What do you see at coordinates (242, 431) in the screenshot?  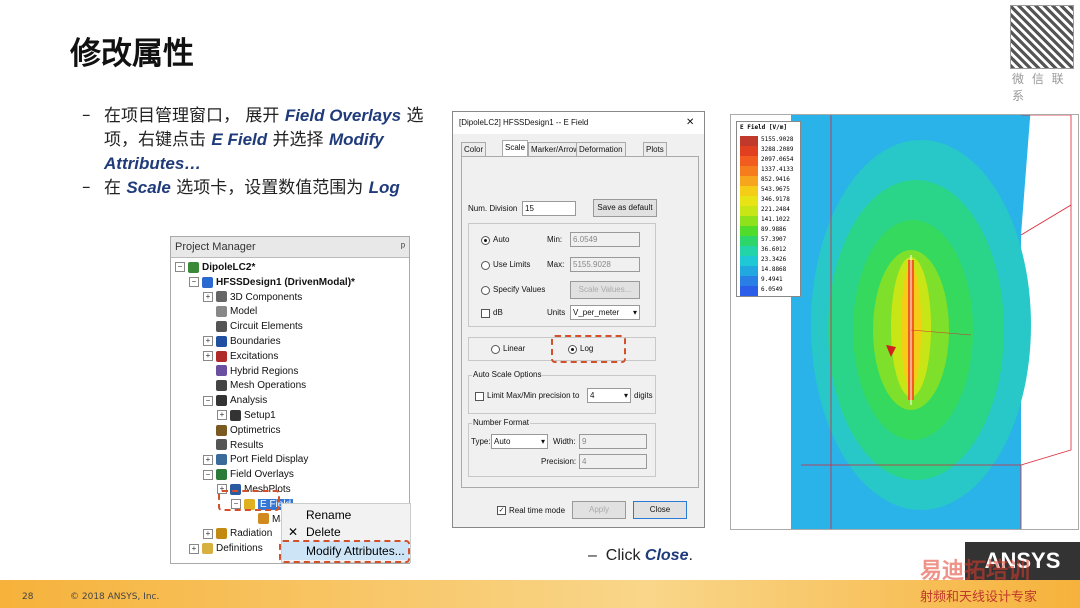 I see `tree-item: Optimetrics` at bounding box center [242, 431].